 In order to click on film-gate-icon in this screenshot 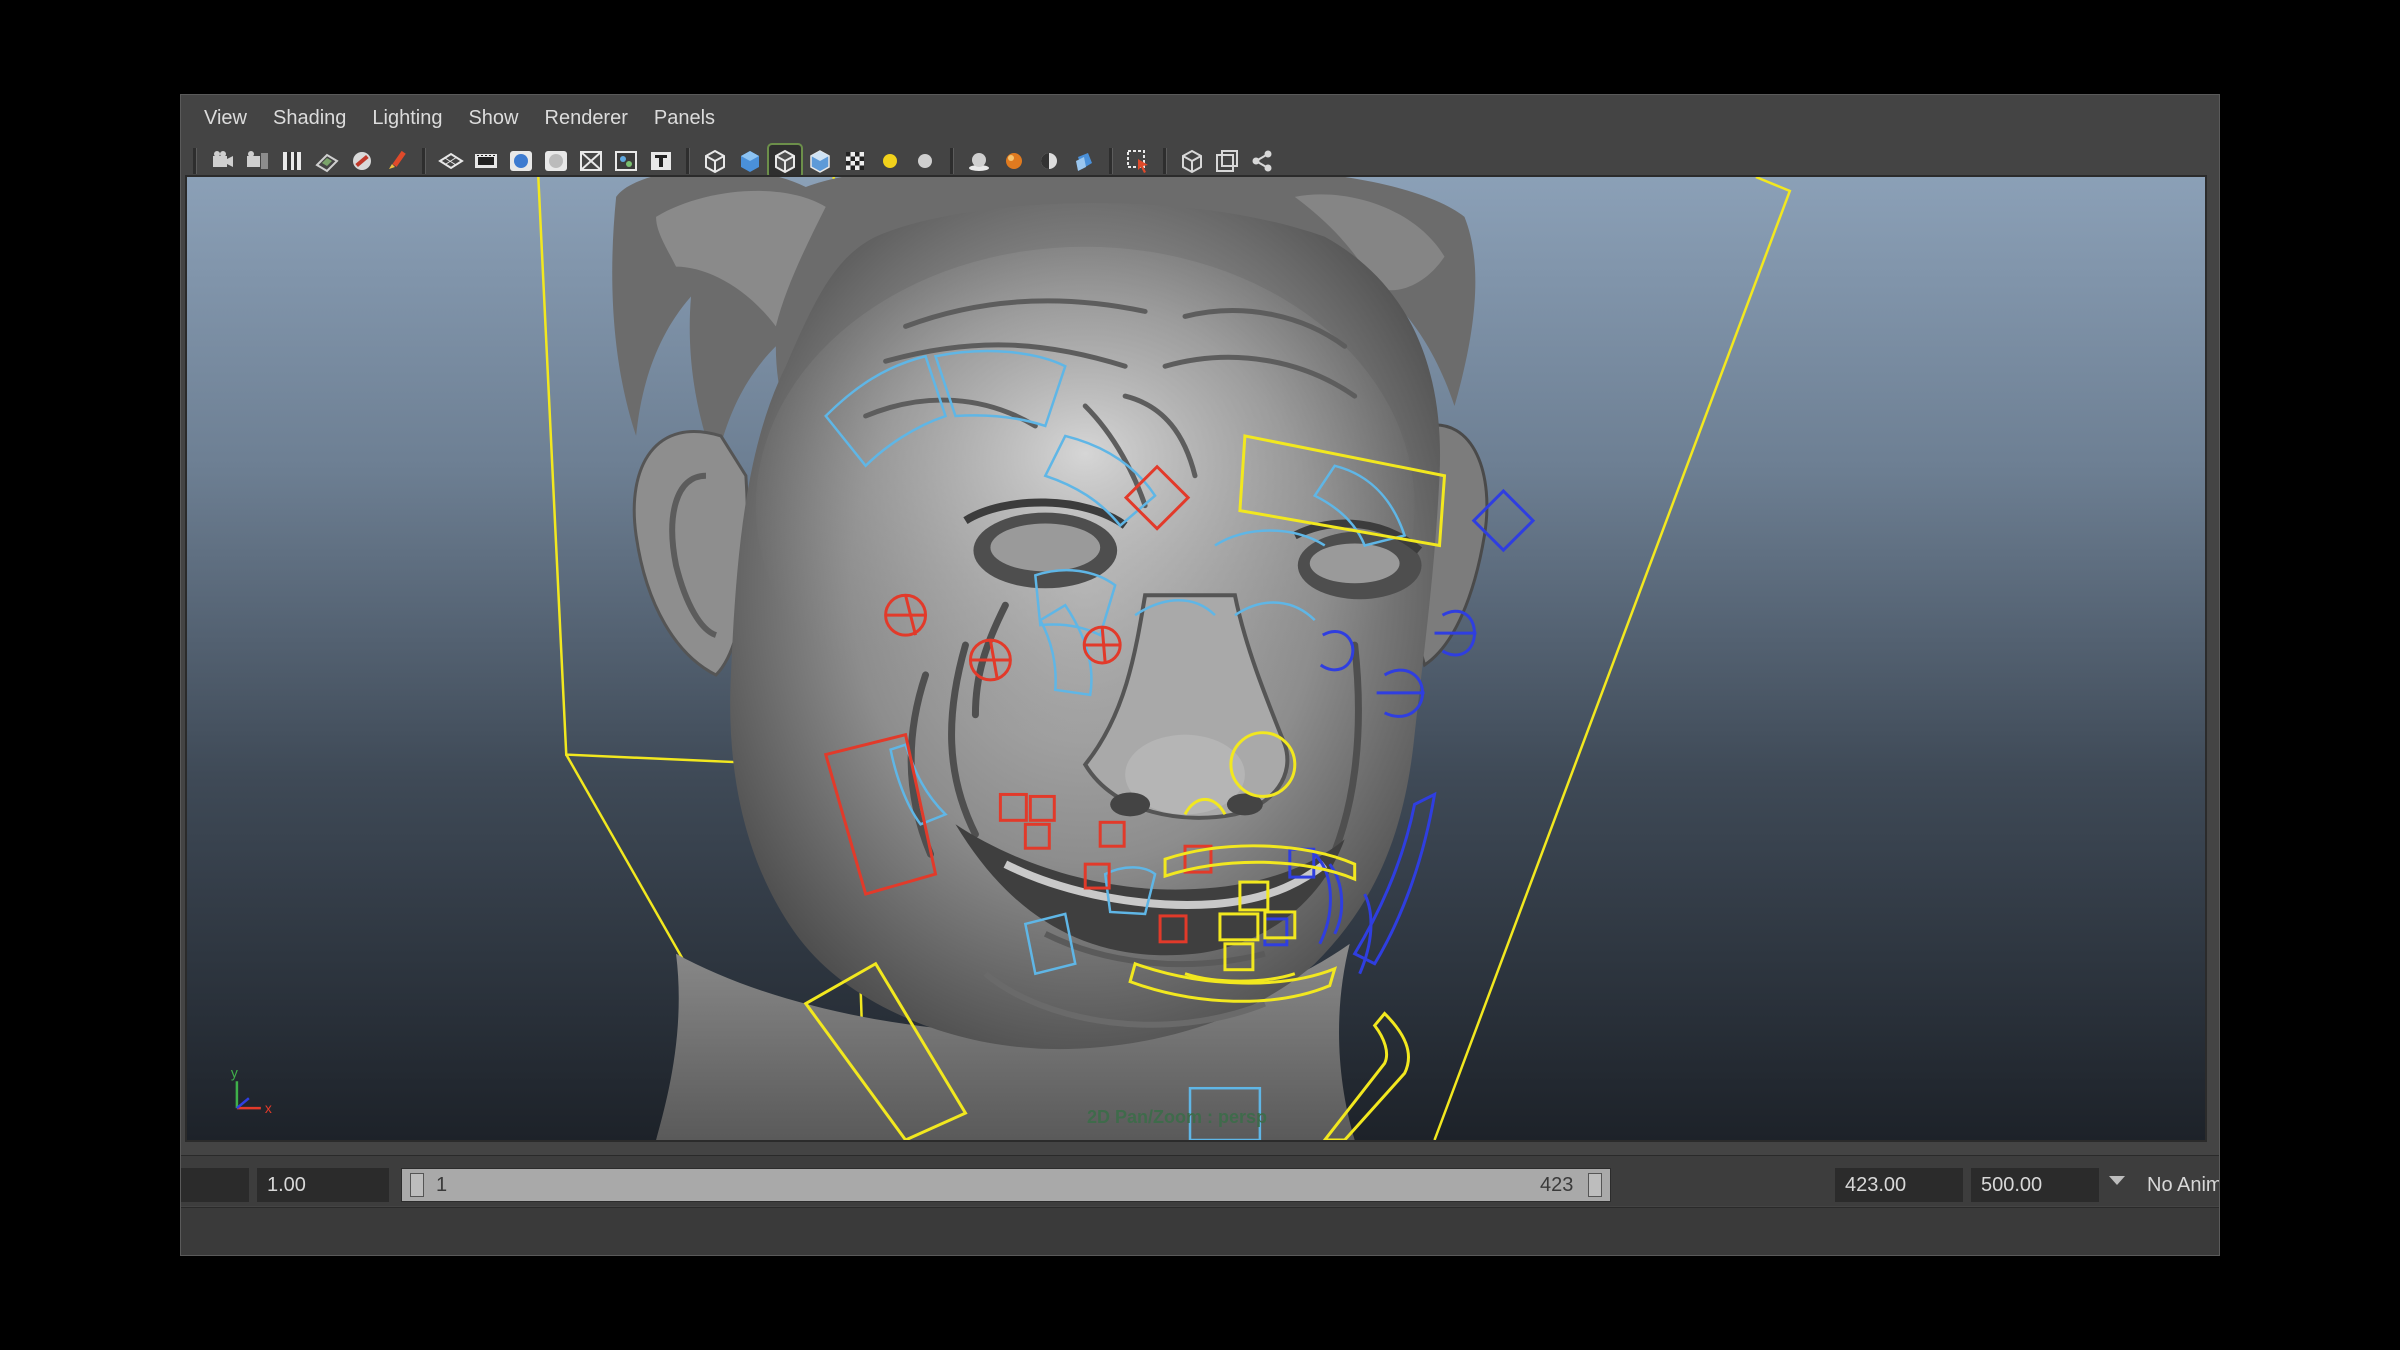, I will do `click(486, 161)`.